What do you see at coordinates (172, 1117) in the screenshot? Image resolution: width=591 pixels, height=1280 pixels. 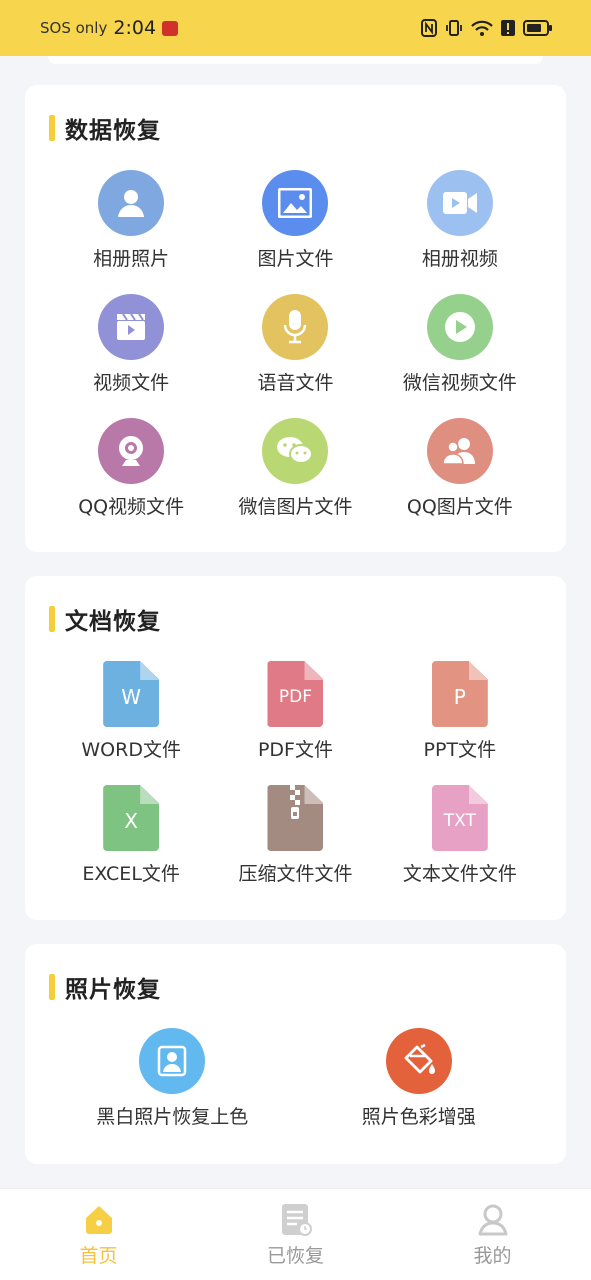 I see `item-label: 黑白照片恢复上色` at bounding box center [172, 1117].